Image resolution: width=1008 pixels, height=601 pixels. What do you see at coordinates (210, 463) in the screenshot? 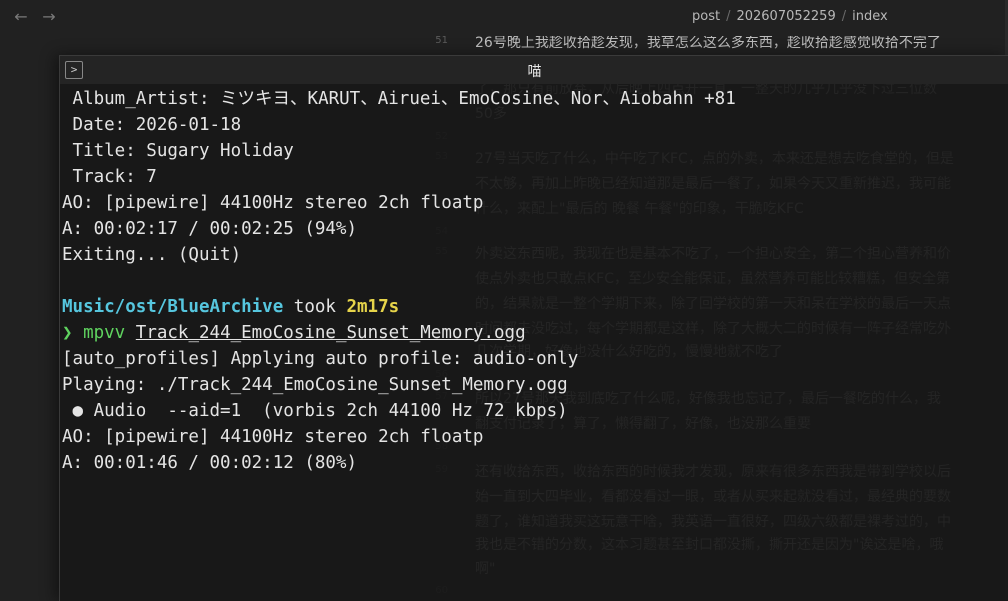
I see `output-line-position: A: 00:01:46 / 00:02:12 (80%)` at bounding box center [210, 463].